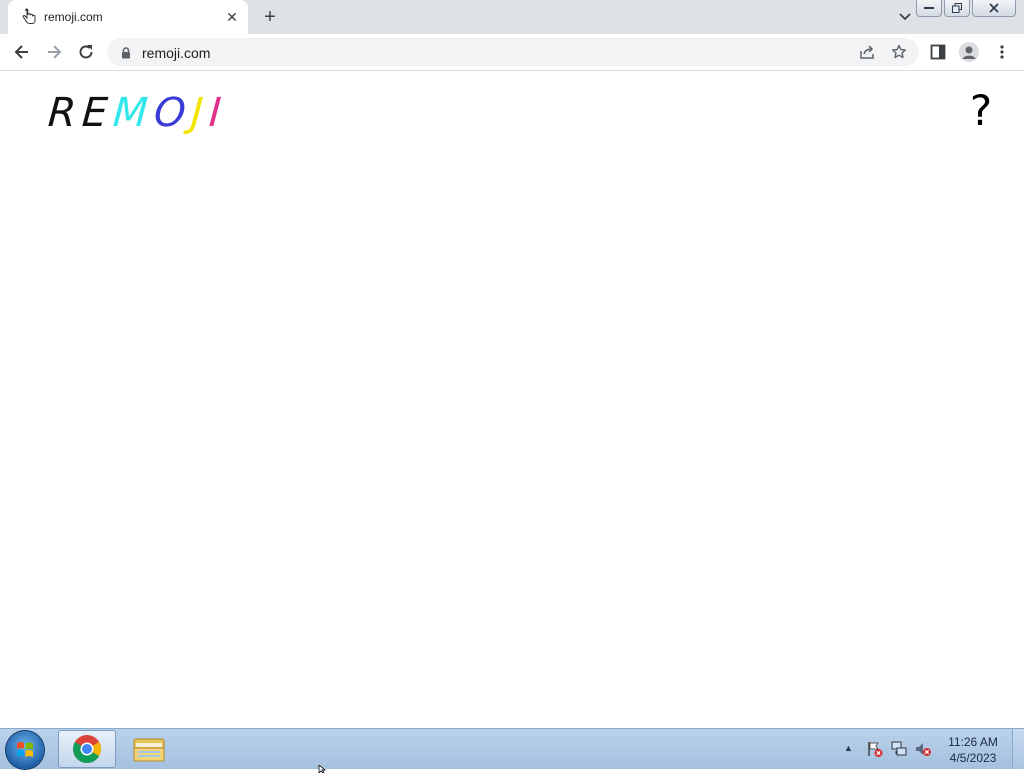  I want to click on window-controls, so click(965, 9).